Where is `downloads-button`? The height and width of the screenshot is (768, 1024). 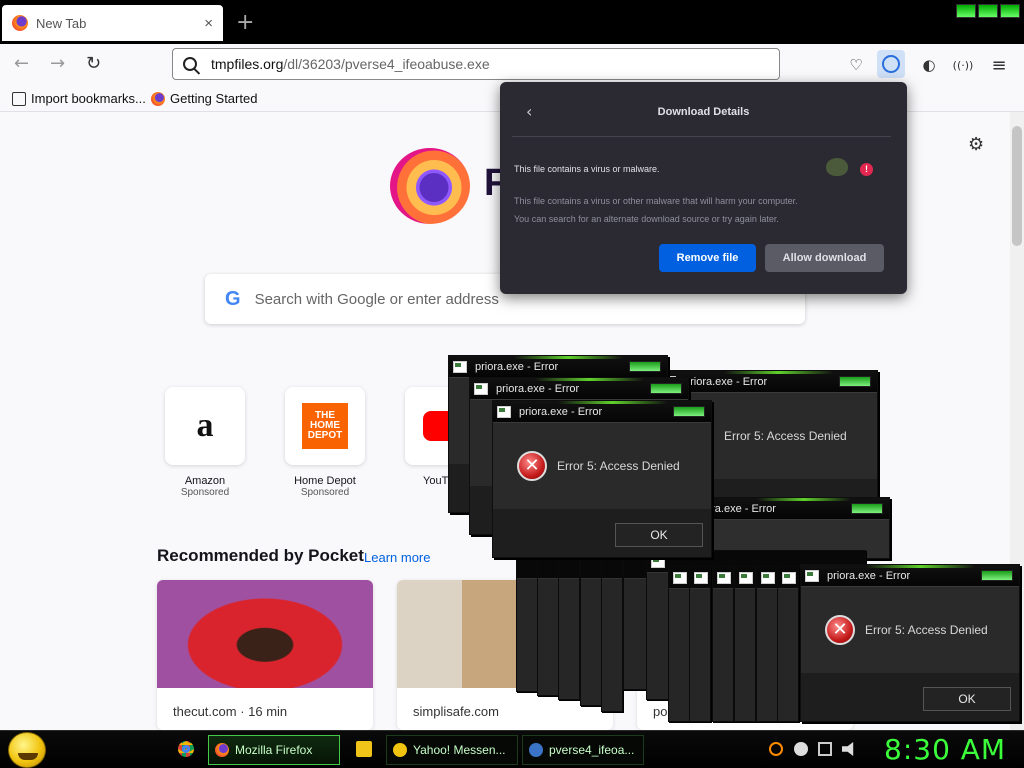
downloads-button is located at coordinates (891, 64).